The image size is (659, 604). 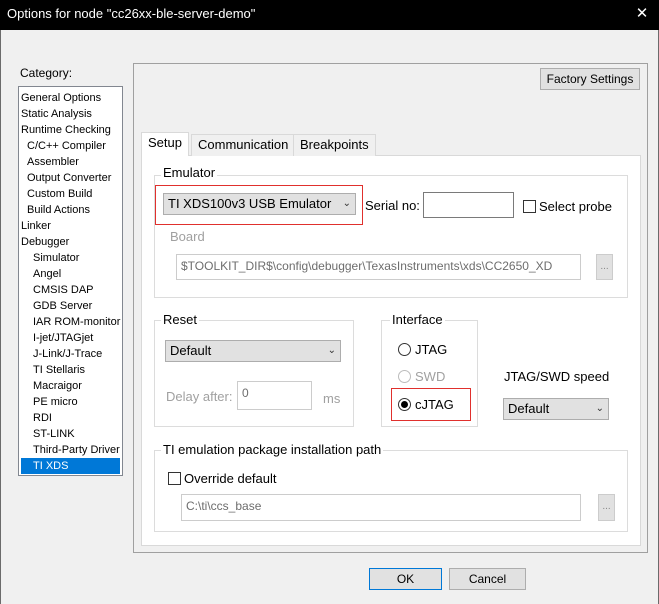 I want to click on category-item: Runtime Checking, so click(x=66, y=130).